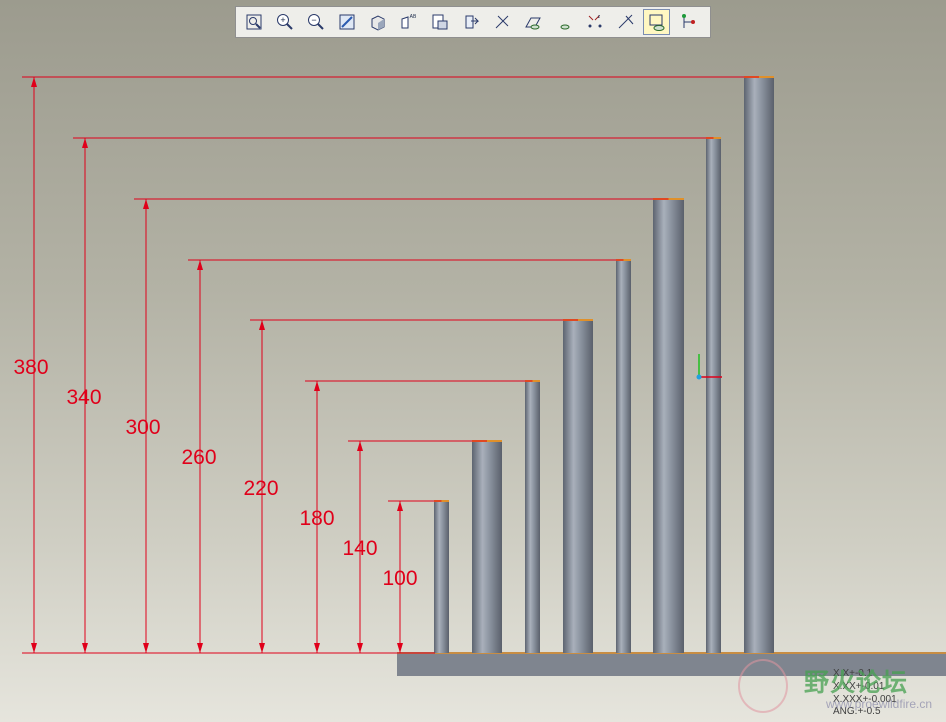 The height and width of the screenshot is (722, 946). I want to click on dimension-value-6: 180, so click(316, 518).